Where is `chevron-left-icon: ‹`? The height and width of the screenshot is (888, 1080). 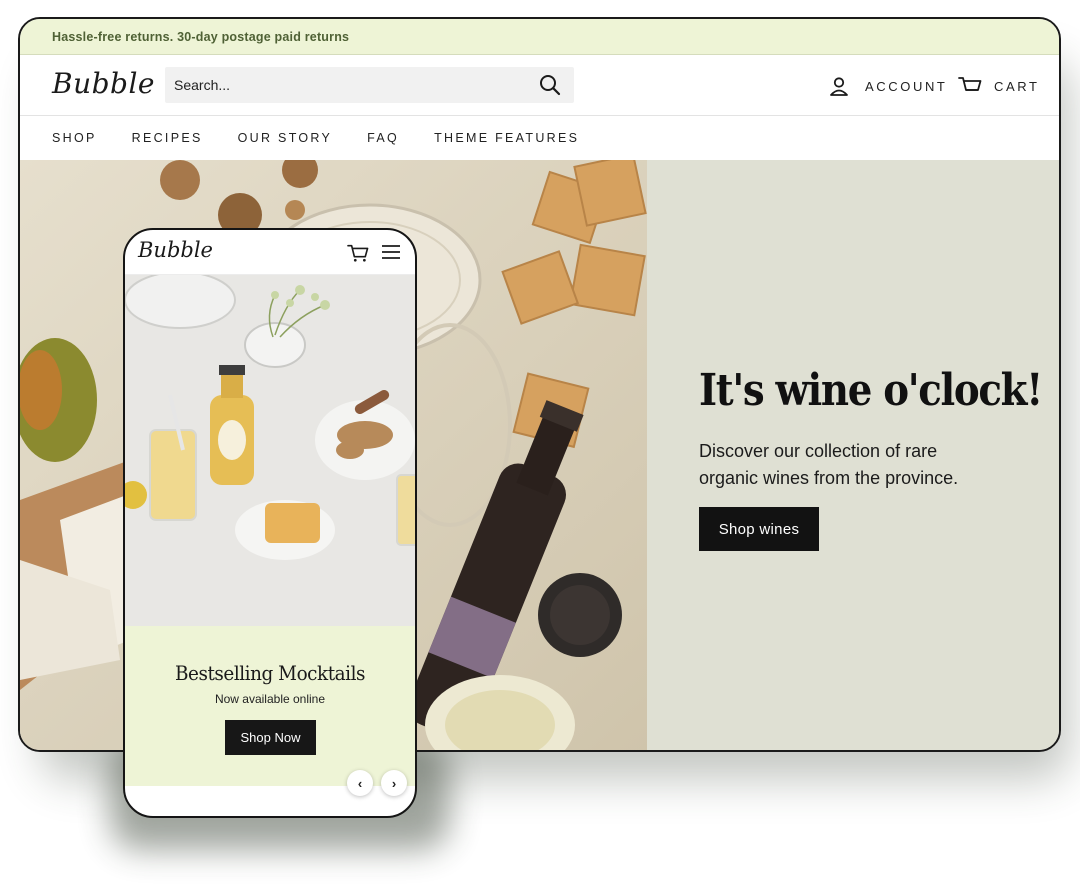
chevron-left-icon: ‹ is located at coordinates (360, 783).